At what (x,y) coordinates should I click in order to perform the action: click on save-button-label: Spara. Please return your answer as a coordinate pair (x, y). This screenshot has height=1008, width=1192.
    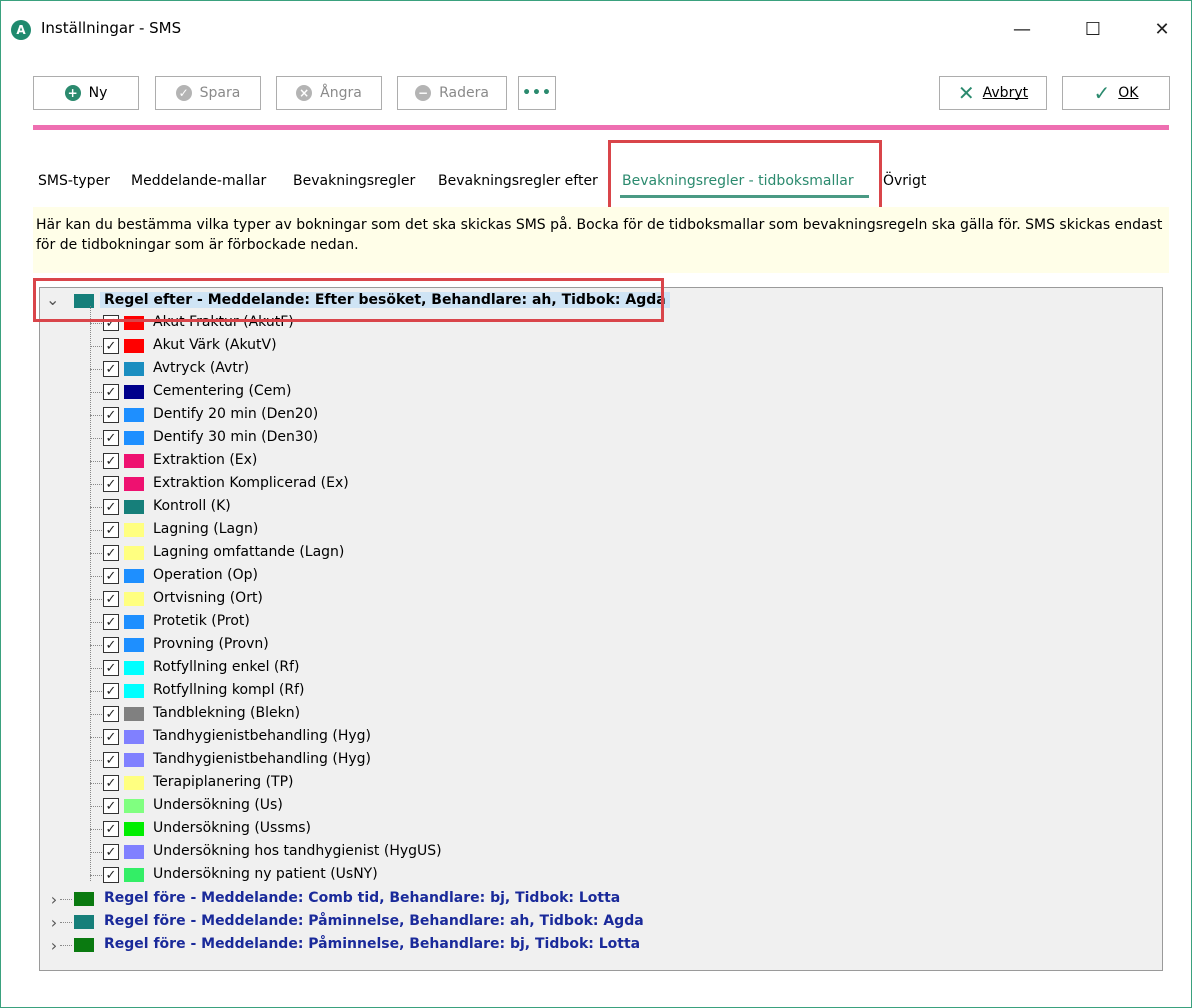
    Looking at the image, I should click on (220, 93).